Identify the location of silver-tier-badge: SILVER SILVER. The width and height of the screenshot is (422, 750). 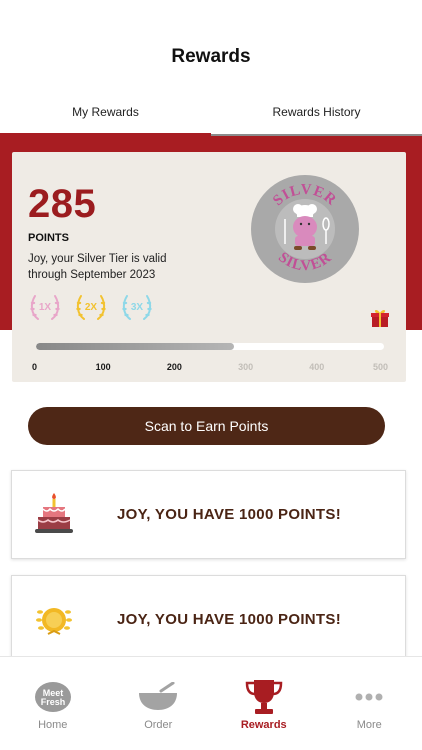
(305, 229).